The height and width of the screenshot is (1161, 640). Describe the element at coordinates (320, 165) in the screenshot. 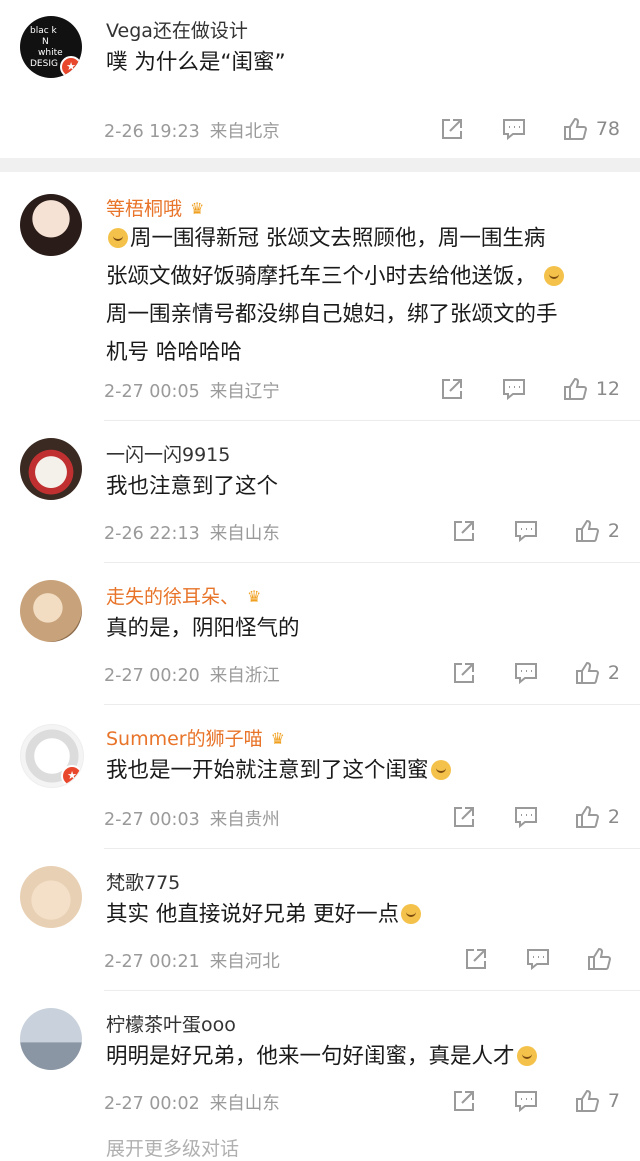

I see `section-divider` at that location.